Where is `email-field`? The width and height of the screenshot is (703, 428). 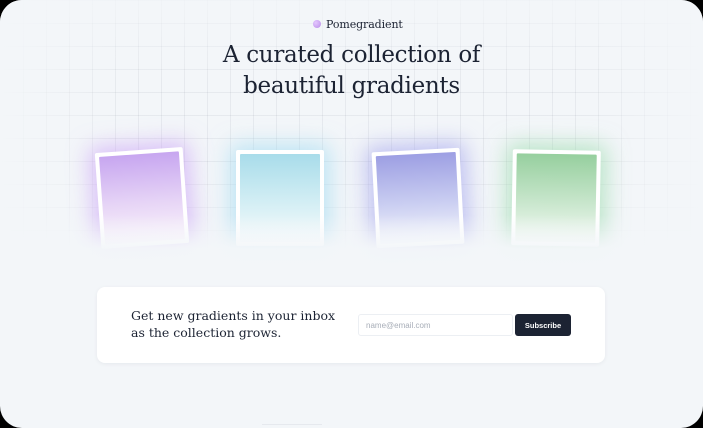 email-field is located at coordinates (435, 325).